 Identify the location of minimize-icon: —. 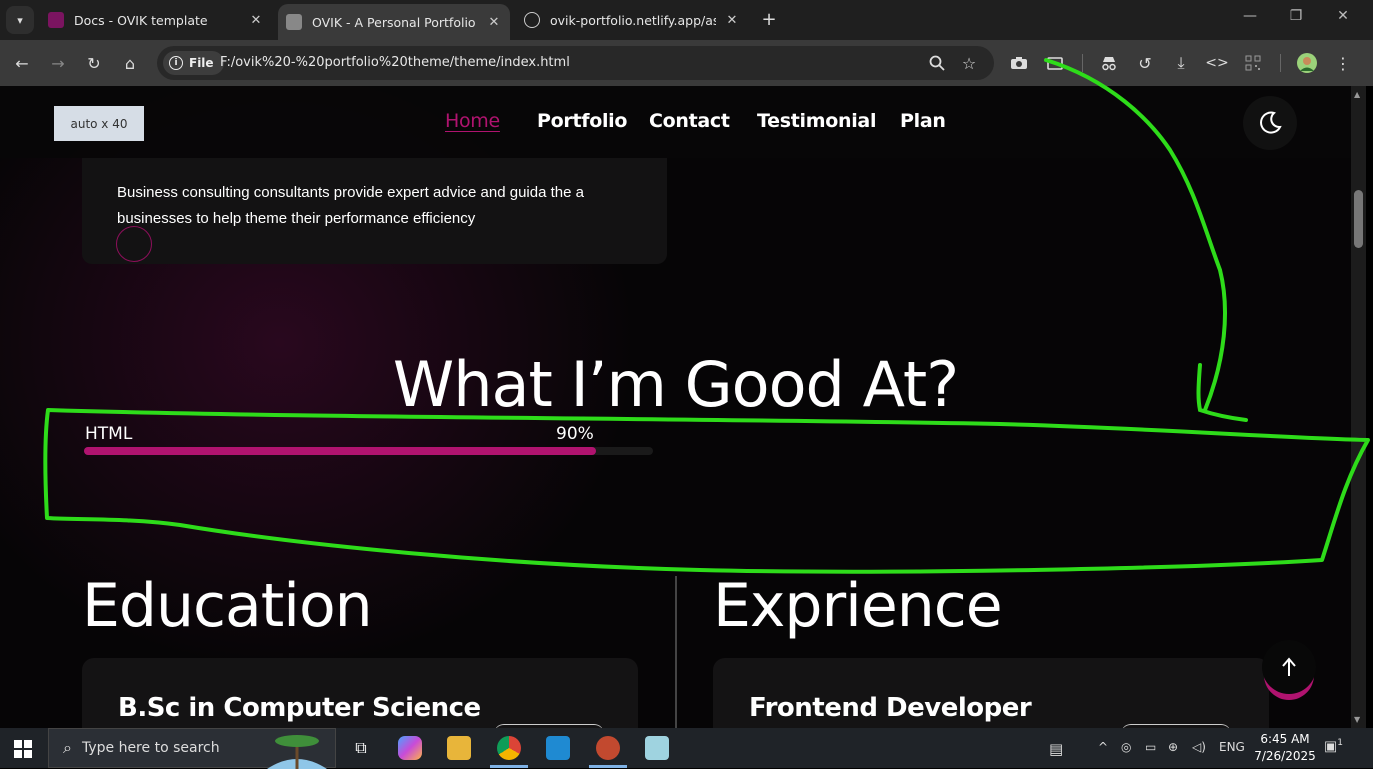
(1250, 16).